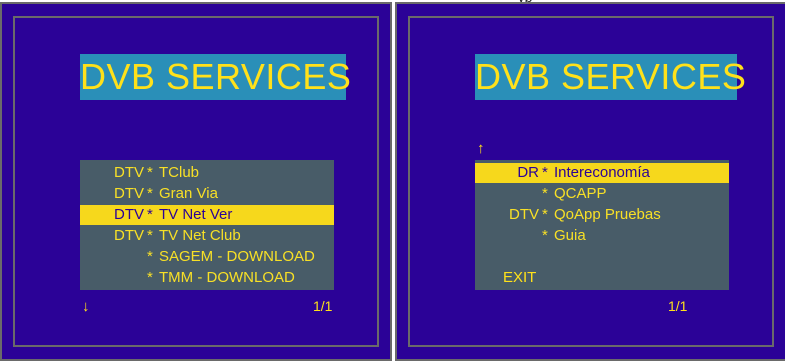 The height and width of the screenshot is (361, 785). What do you see at coordinates (227, 277) in the screenshot?
I see `service-name: TMM - DOWNLOAD` at bounding box center [227, 277].